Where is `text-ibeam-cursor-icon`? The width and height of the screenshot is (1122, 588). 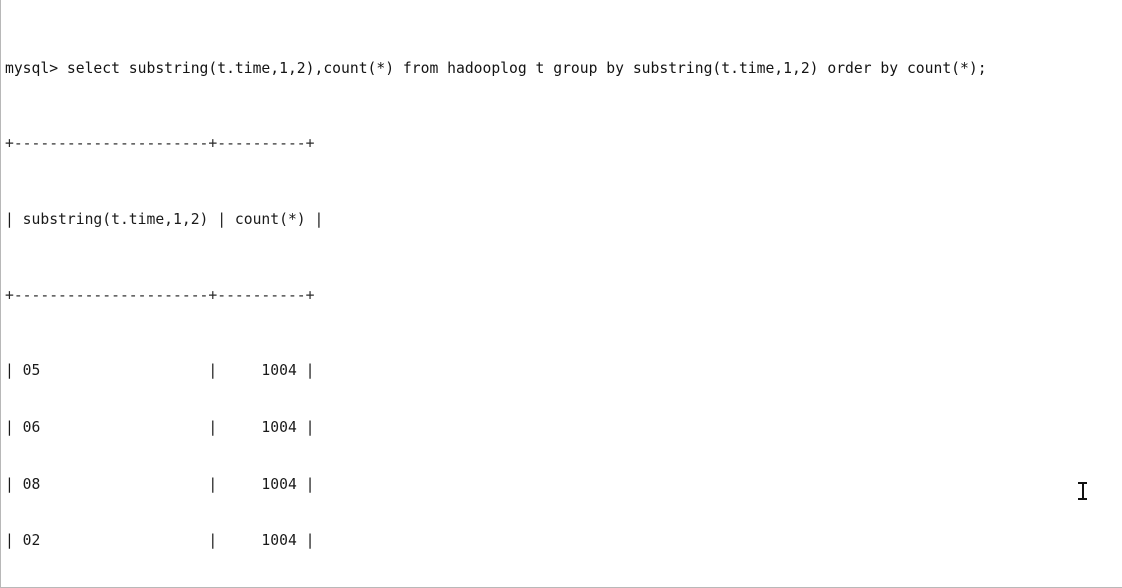 text-ibeam-cursor-icon is located at coordinates (1082, 491).